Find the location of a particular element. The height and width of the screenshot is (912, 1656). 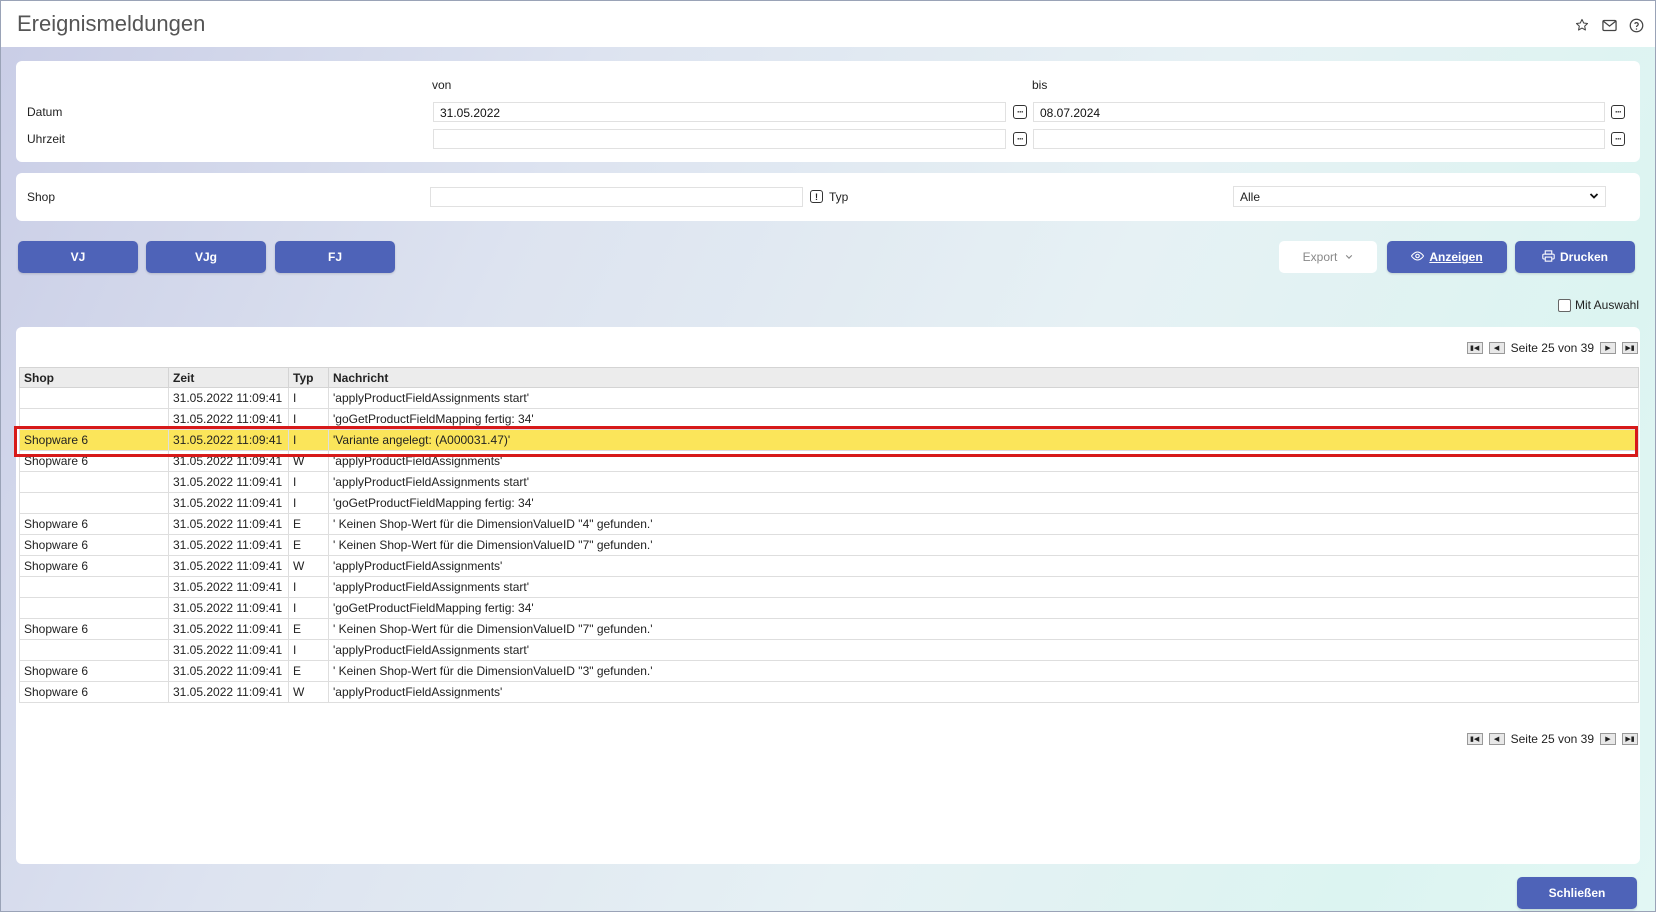

shop-lookup-icon: ! is located at coordinates (816, 196).